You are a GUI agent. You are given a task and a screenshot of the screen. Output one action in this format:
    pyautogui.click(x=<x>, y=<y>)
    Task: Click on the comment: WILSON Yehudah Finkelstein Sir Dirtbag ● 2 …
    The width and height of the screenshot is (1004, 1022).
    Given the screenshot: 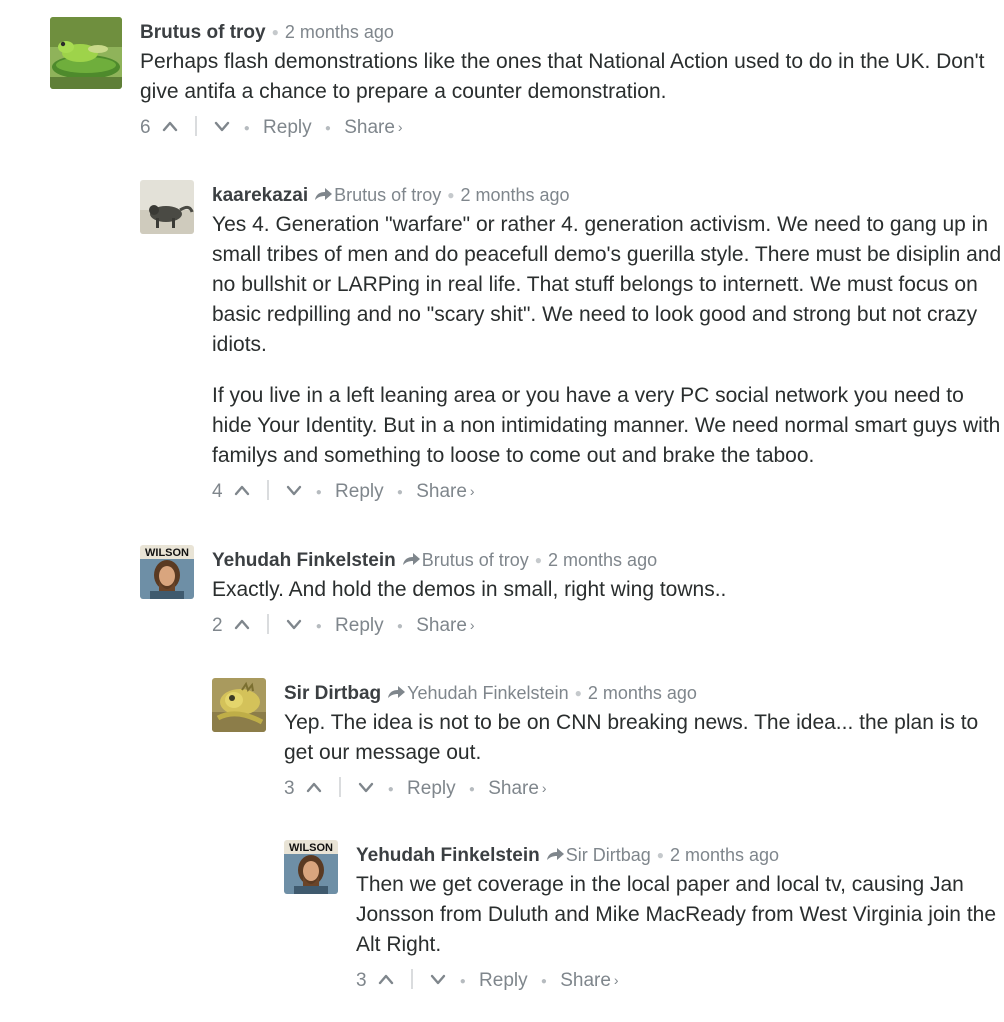 What is the action you would take?
    pyautogui.click(x=644, y=925)
    